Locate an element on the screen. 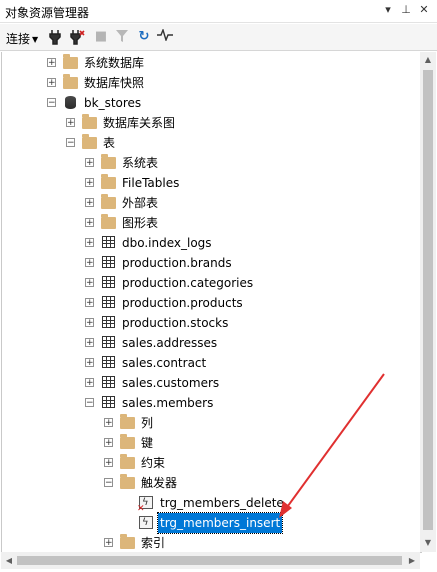  tree-node-label: 外部表 is located at coordinates (140, 203).